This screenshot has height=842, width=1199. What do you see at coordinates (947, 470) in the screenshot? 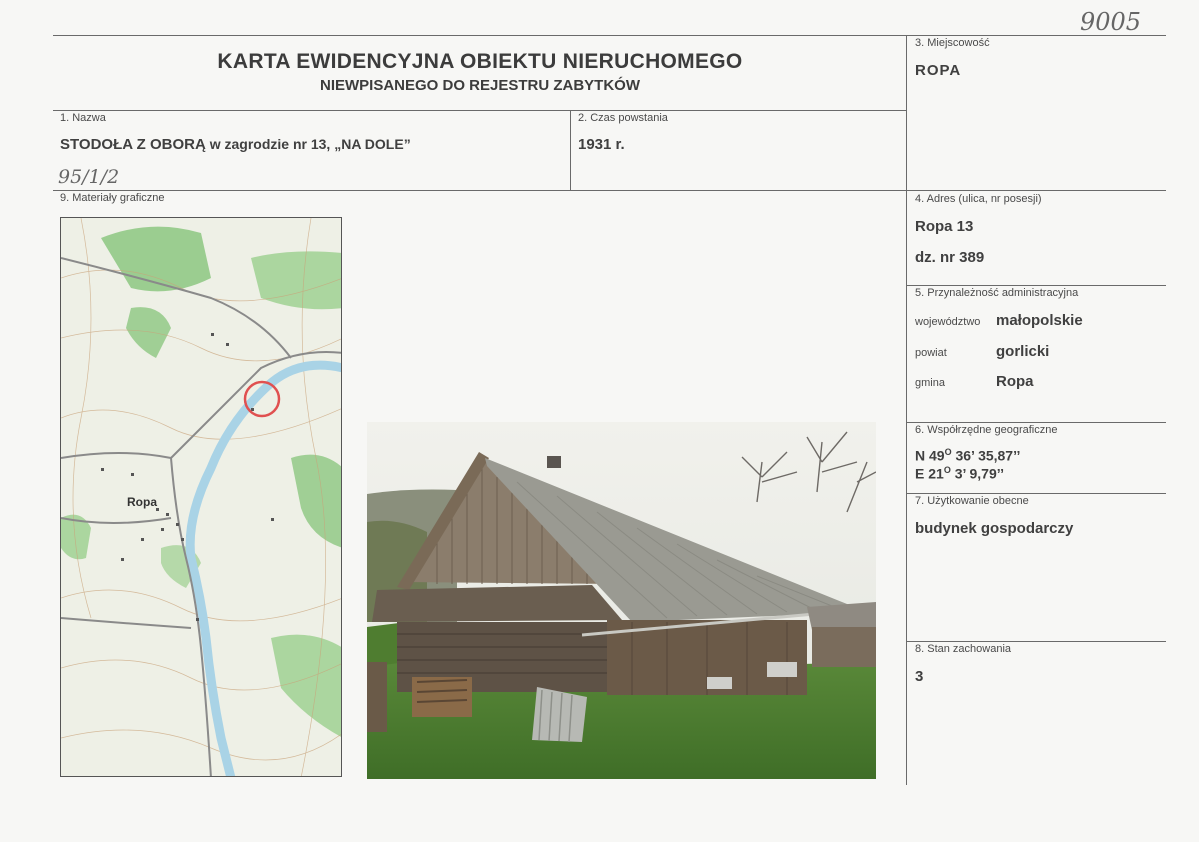
I see `longitude-degree-sign: O` at bounding box center [947, 470].